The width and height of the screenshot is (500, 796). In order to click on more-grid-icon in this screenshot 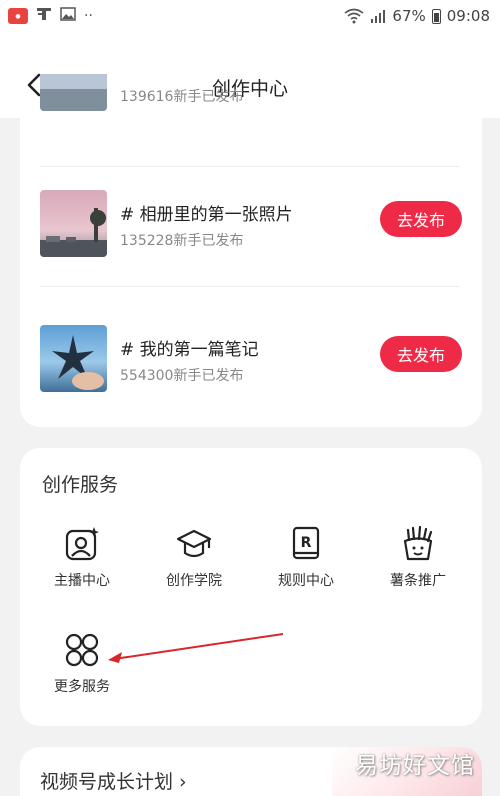, I will do `click(82, 650)`.